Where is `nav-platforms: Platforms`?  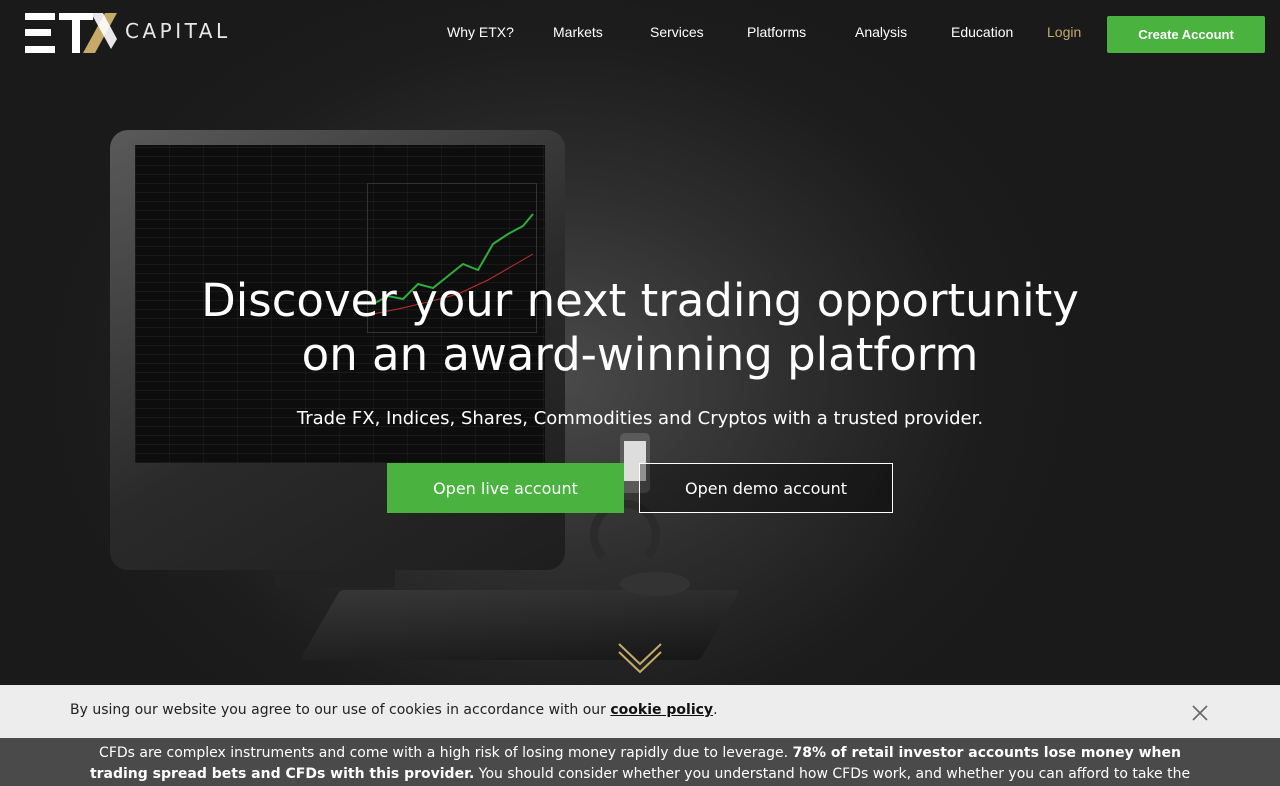 nav-platforms: Platforms is located at coordinates (776, 32).